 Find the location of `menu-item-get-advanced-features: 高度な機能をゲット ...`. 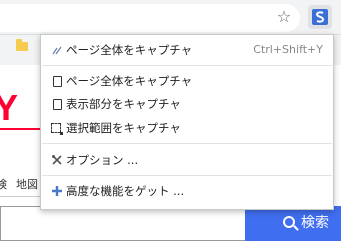

menu-item-get-advanced-features: 高度な機能をゲット ... is located at coordinates (187, 191).